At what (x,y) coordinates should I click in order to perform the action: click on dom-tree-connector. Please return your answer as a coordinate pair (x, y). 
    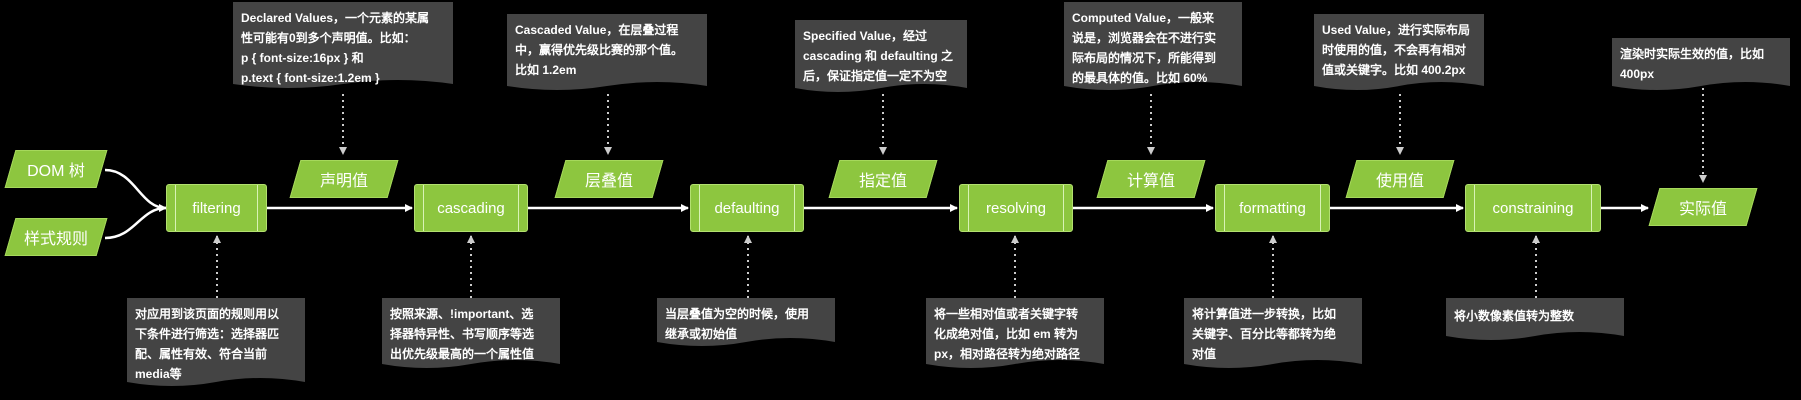
    Looking at the image, I should click on (135, 189).